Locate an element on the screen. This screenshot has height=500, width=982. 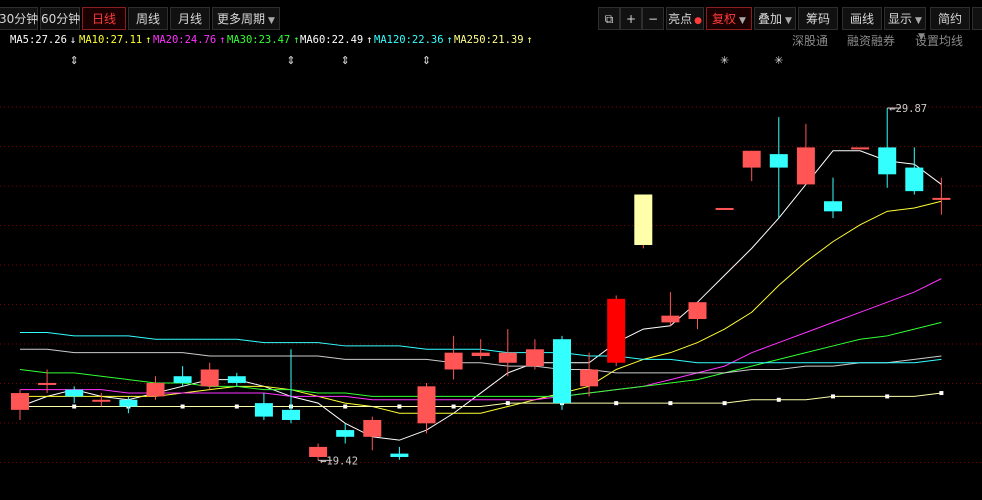
window-copy-icon: ⧉ is located at coordinates (609, 18).